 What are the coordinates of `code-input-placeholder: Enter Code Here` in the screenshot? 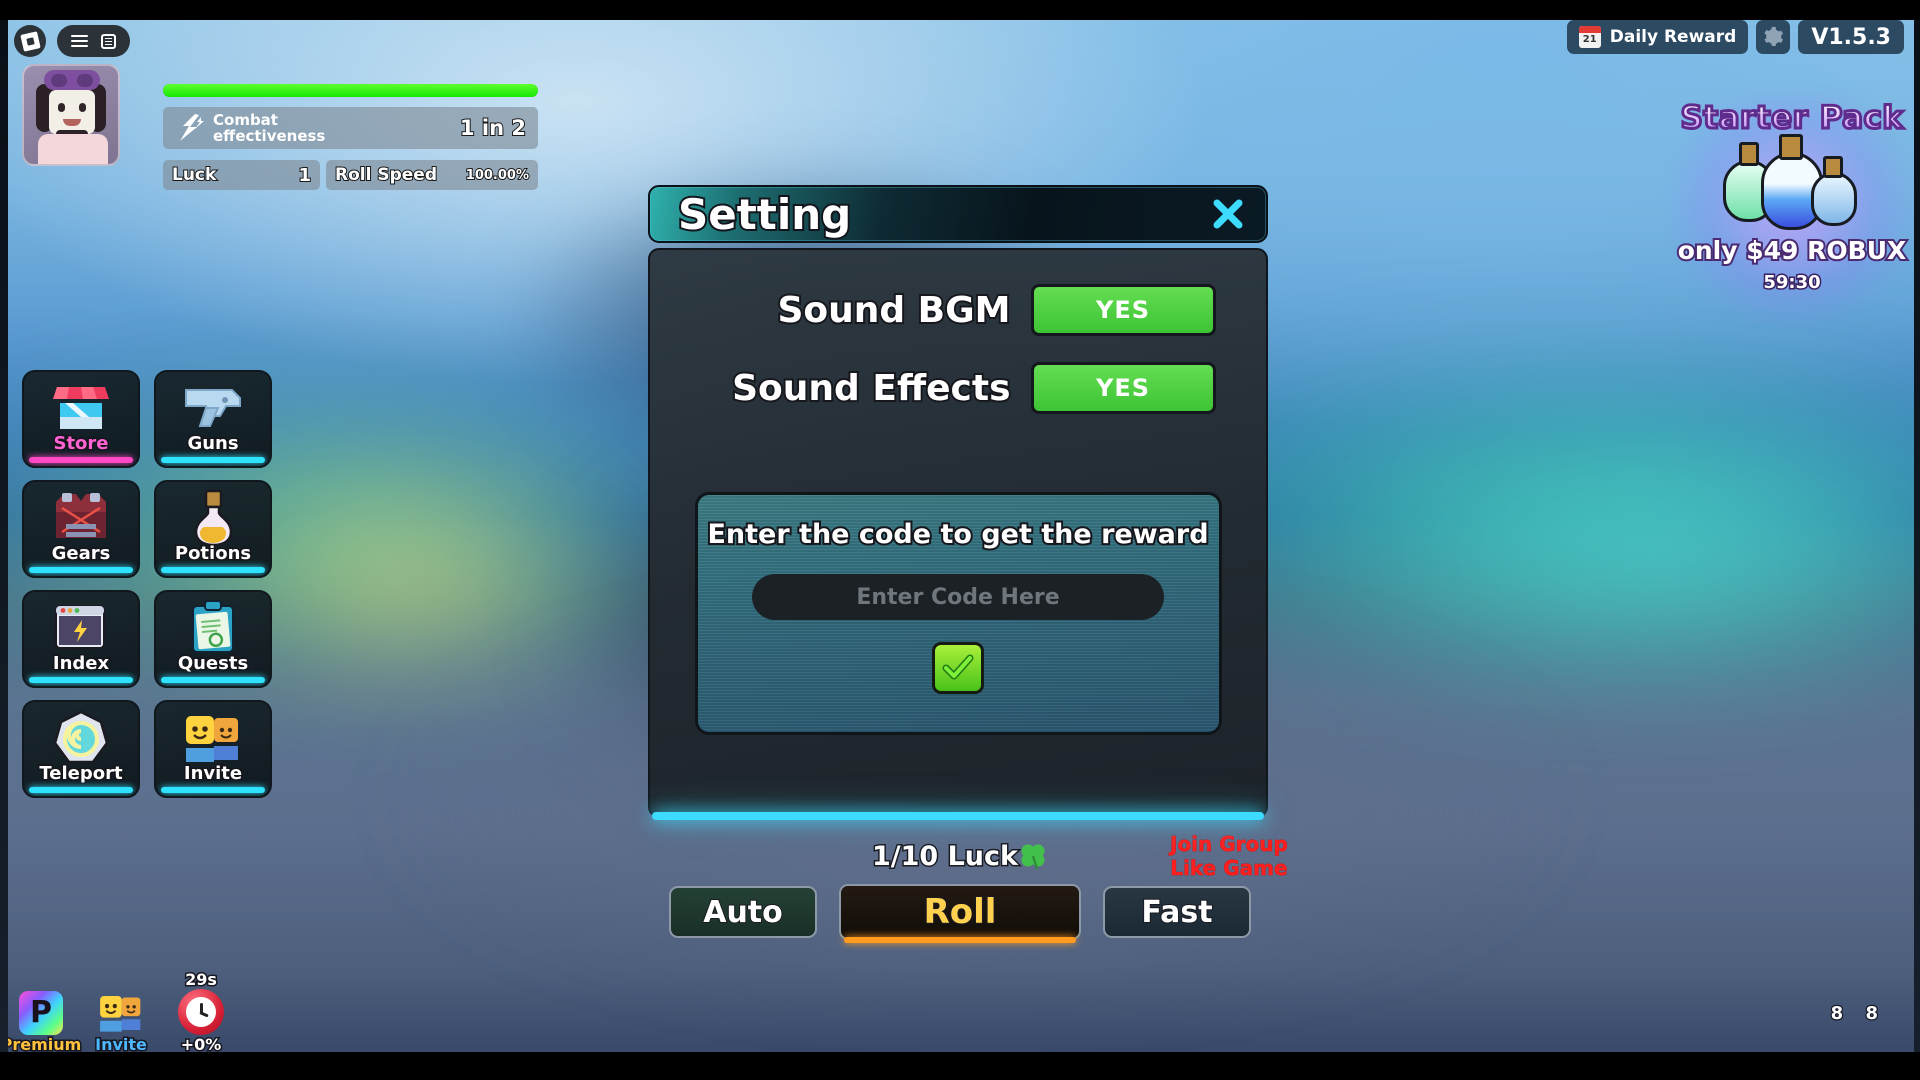 It's located at (958, 597).